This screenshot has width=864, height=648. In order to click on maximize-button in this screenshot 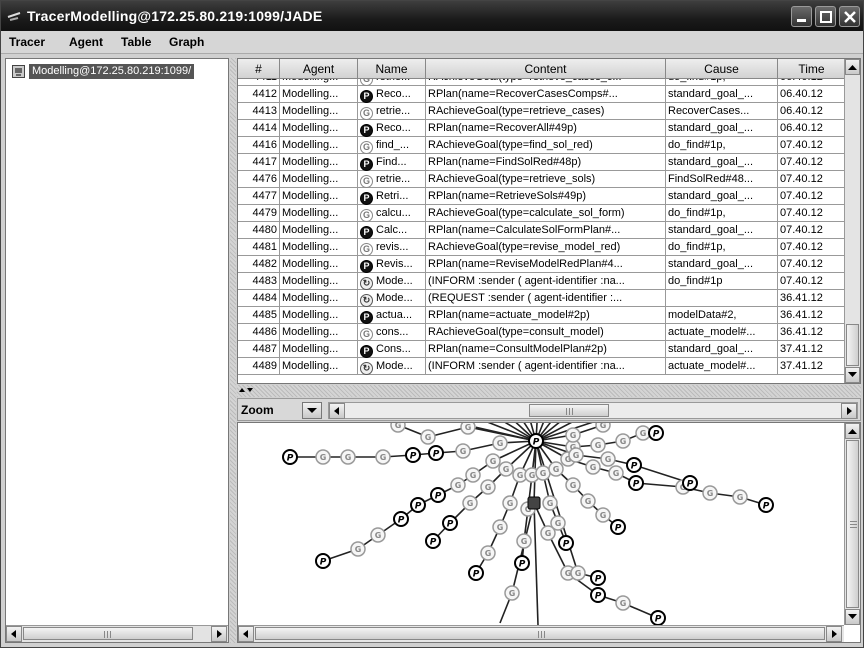, I will do `click(825, 16)`.